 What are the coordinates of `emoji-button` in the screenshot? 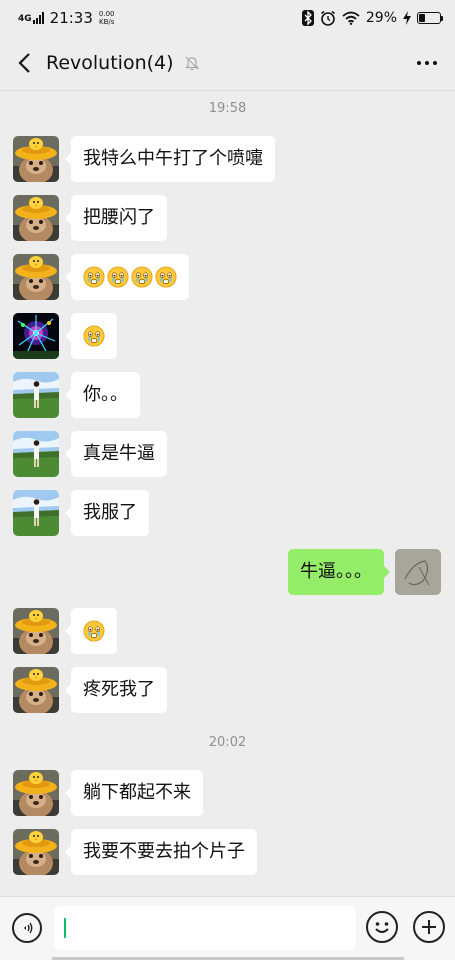 It's located at (382, 927).